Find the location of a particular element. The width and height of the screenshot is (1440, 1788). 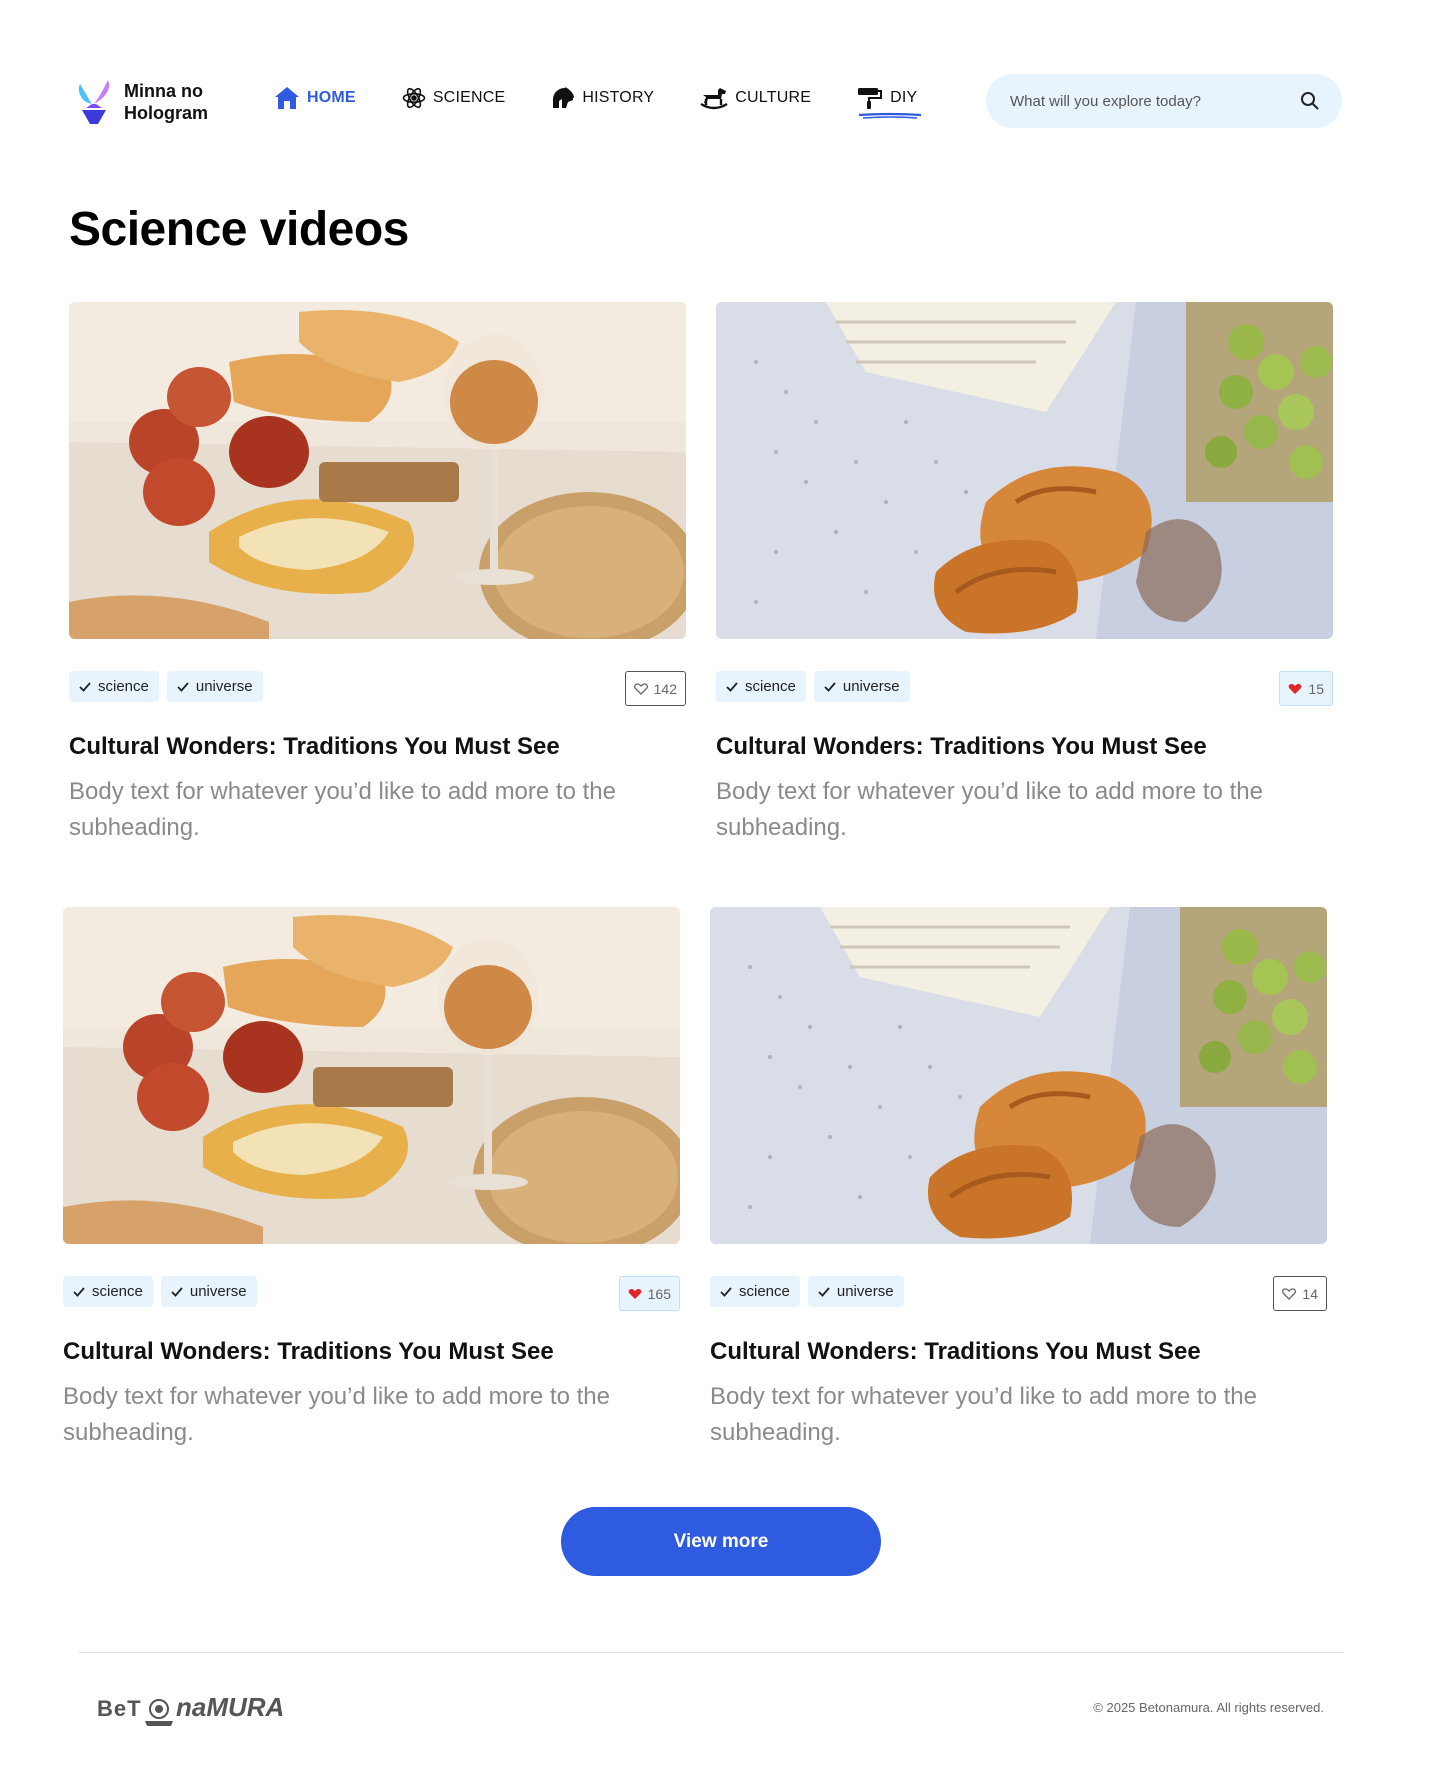

brand-name-line1: Minna no is located at coordinates (163, 91).